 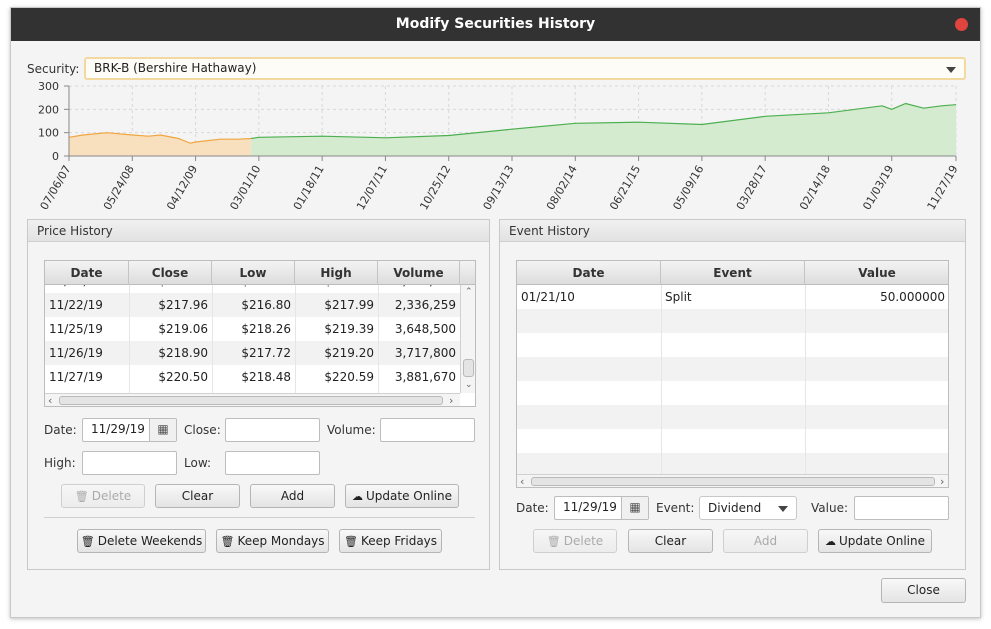 What do you see at coordinates (76, 353) in the screenshot?
I see `cell-date: 11/26/19` at bounding box center [76, 353].